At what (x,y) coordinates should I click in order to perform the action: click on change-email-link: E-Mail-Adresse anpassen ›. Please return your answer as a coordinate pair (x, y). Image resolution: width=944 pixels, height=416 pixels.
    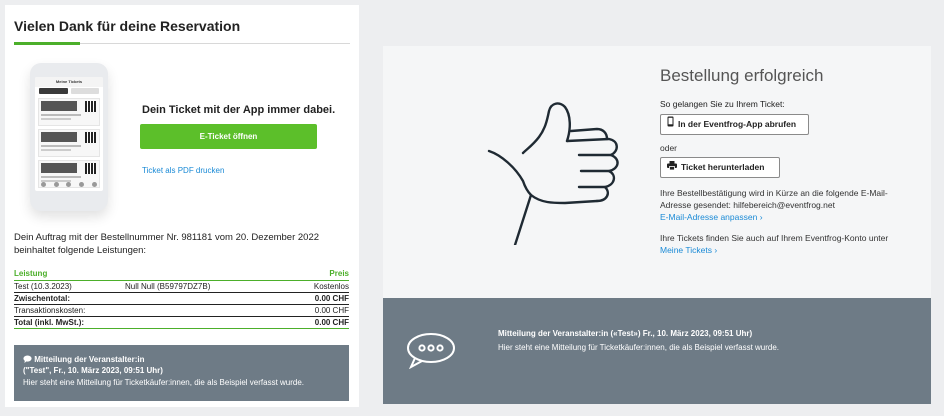
    Looking at the image, I should click on (774, 217).